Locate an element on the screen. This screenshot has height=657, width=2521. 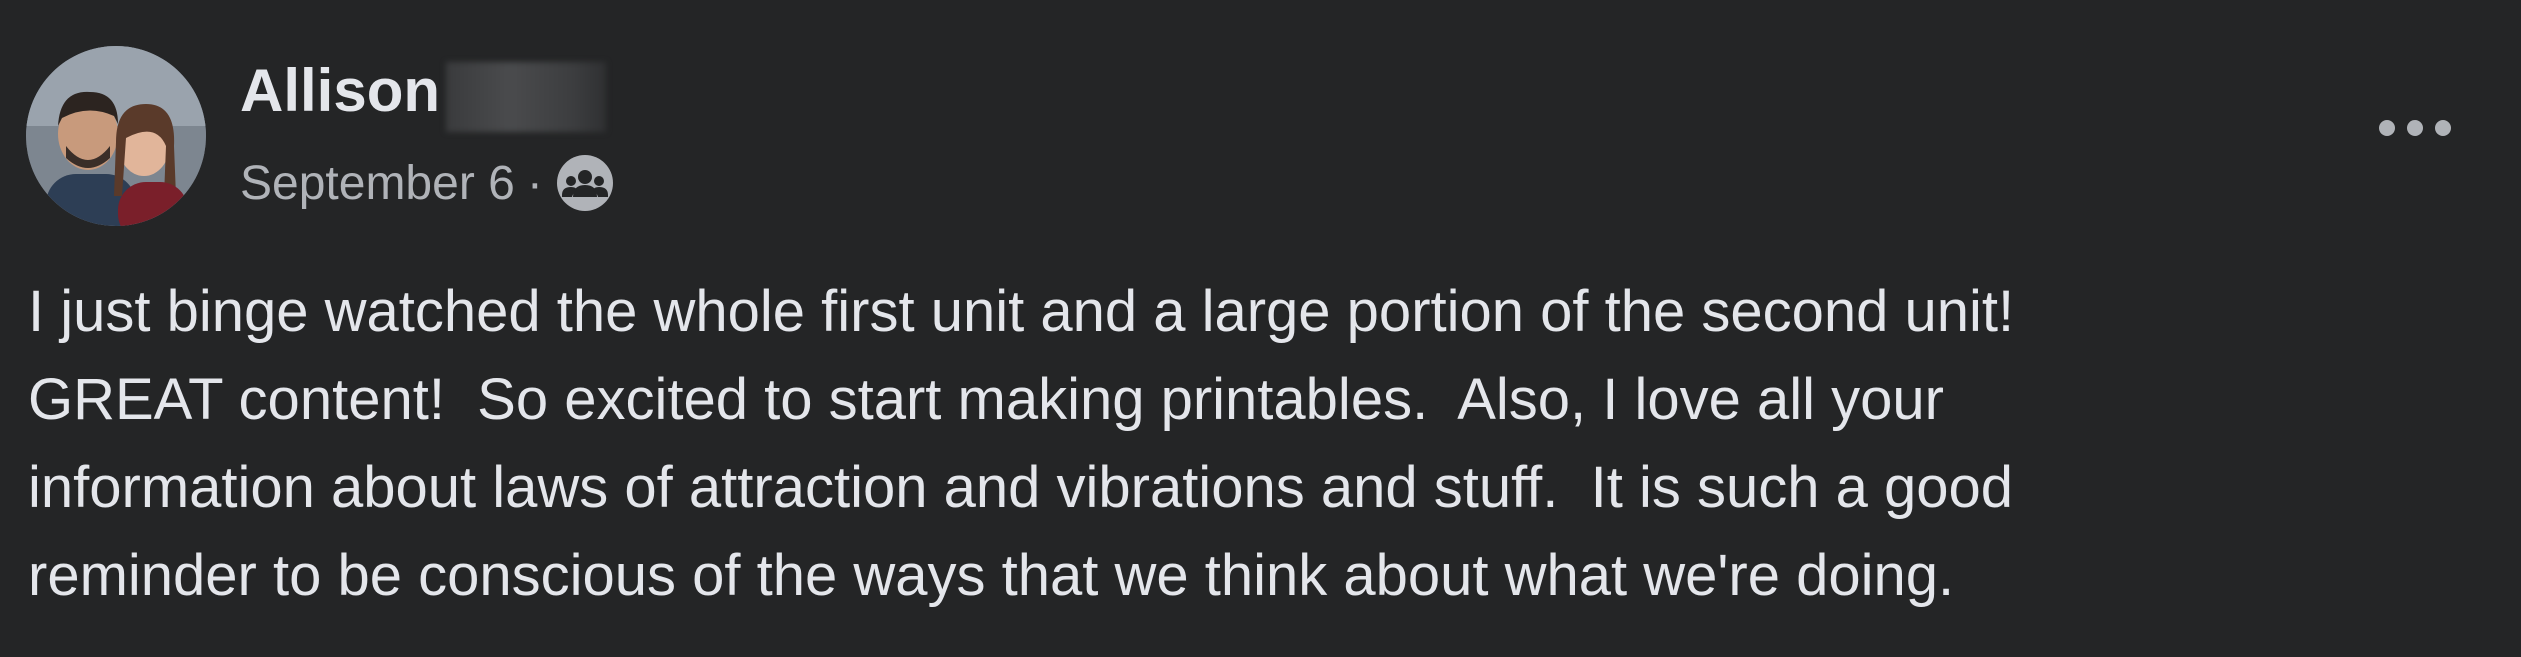
post-date: September 6 is located at coordinates (377, 183).